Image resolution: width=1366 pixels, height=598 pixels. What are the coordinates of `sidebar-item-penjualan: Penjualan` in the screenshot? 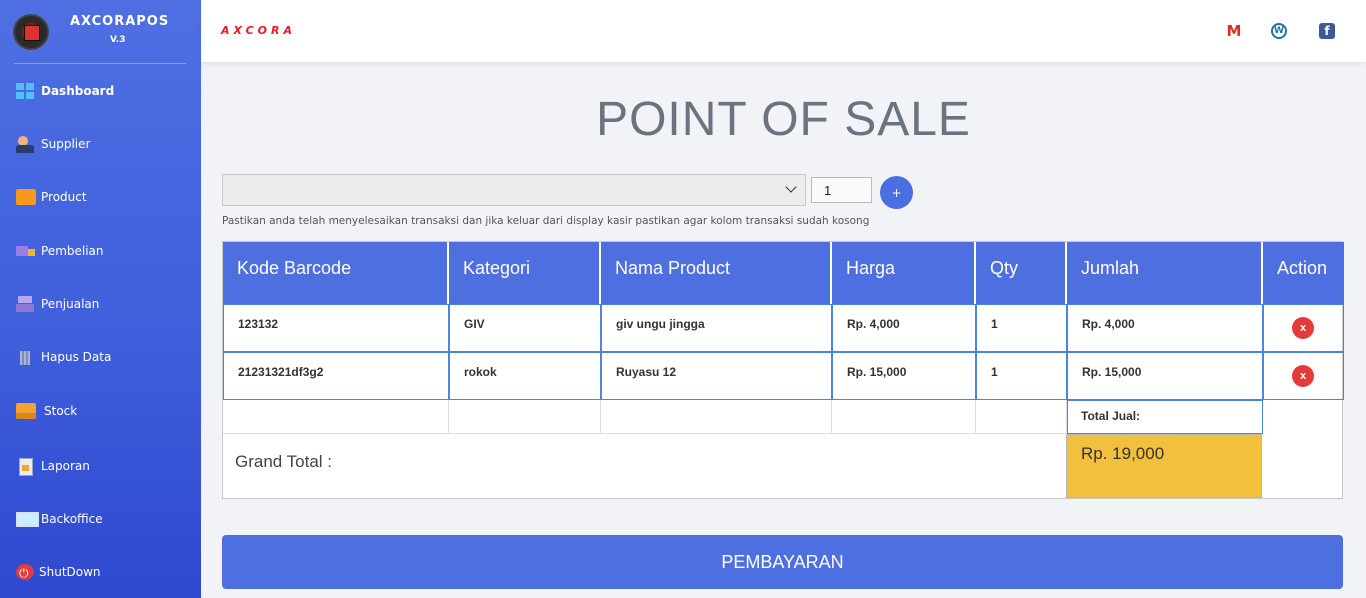 It's located at (100, 304).